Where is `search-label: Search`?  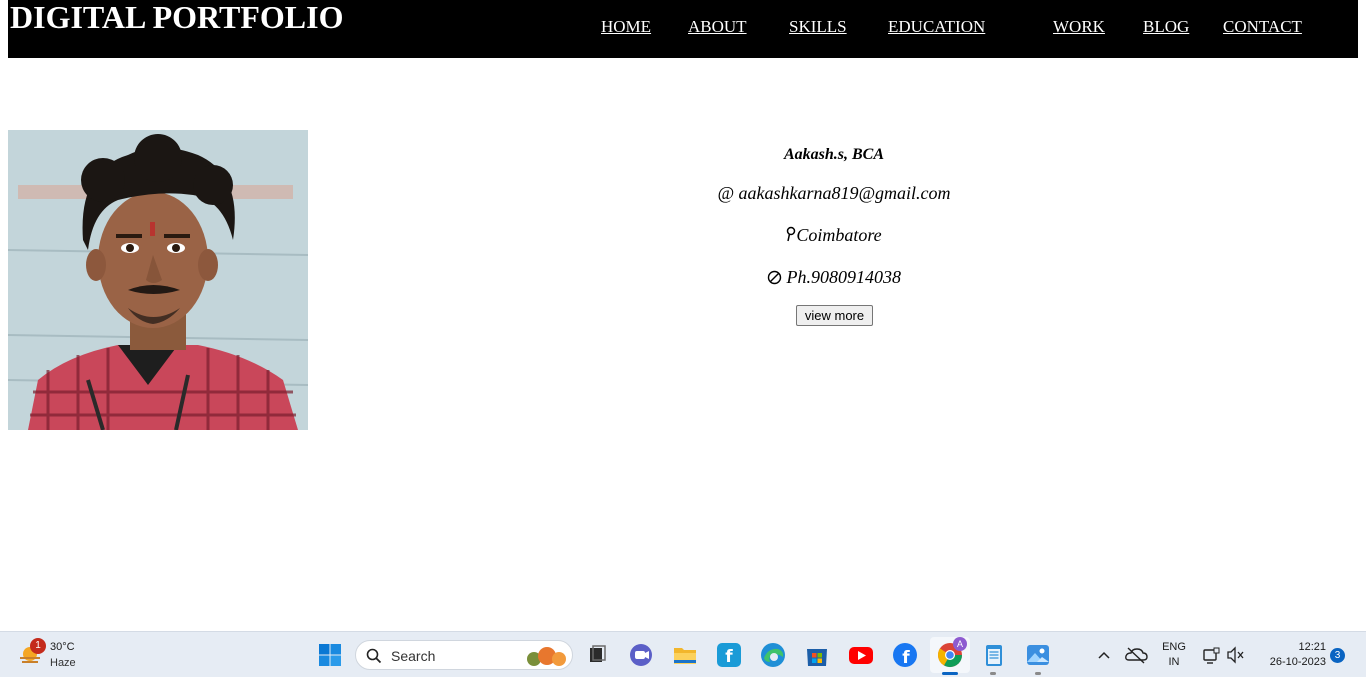
search-label: Search is located at coordinates (413, 656).